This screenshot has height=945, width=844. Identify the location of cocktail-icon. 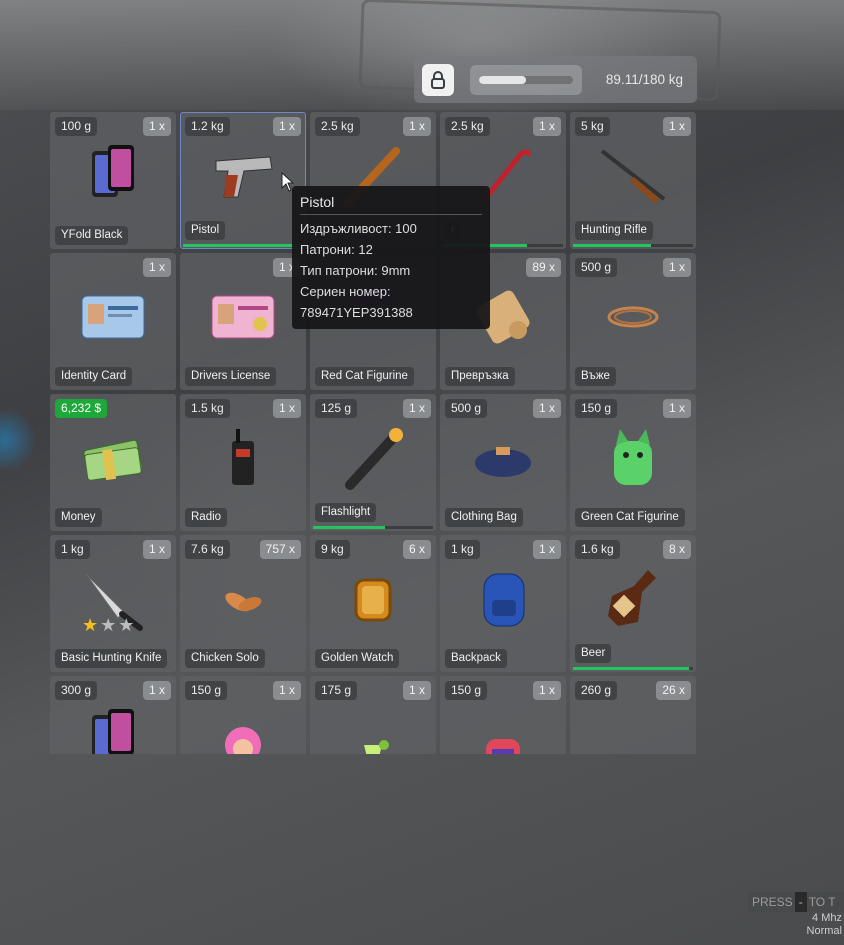
(376, 747).